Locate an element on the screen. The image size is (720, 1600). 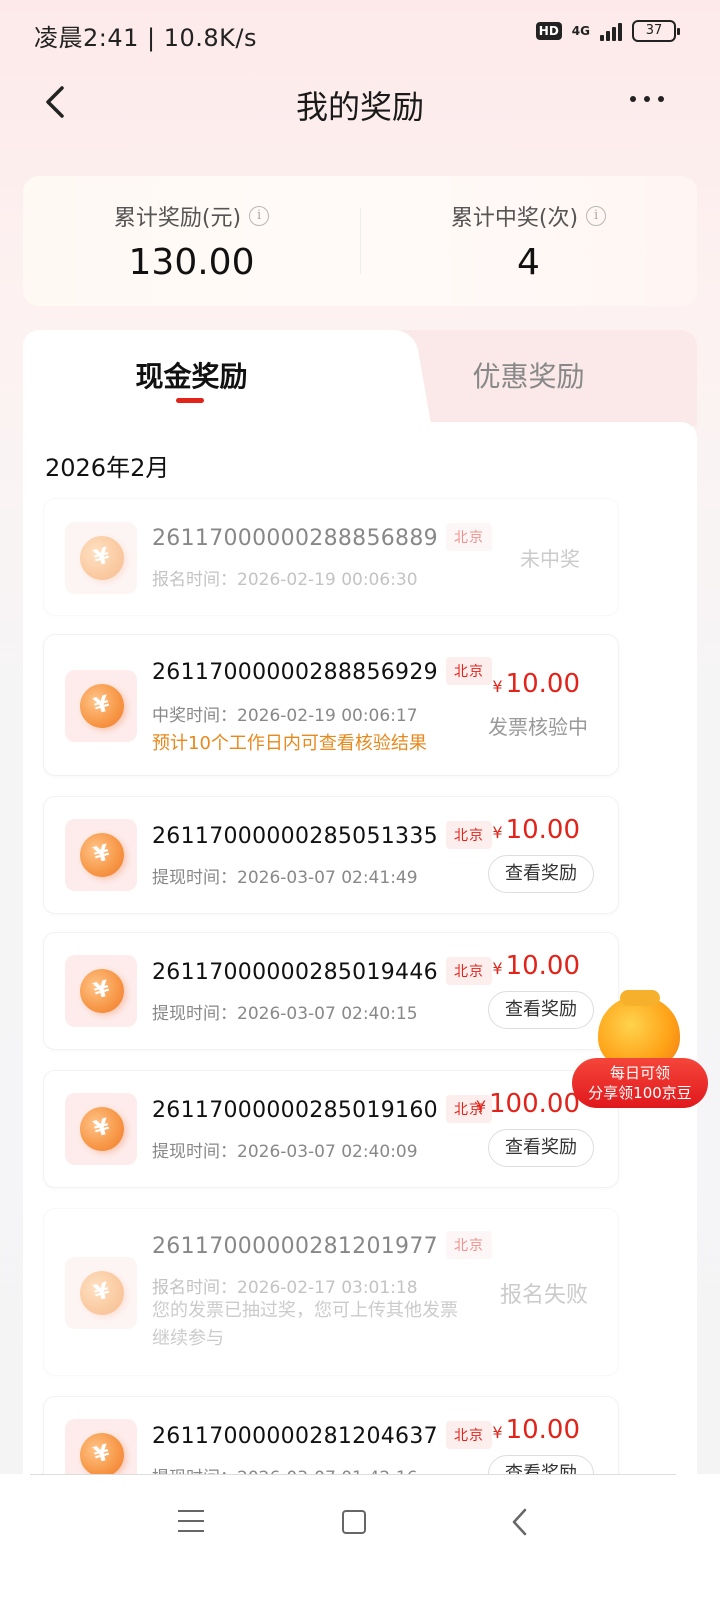
more-dots-icon is located at coordinates (647, 99).